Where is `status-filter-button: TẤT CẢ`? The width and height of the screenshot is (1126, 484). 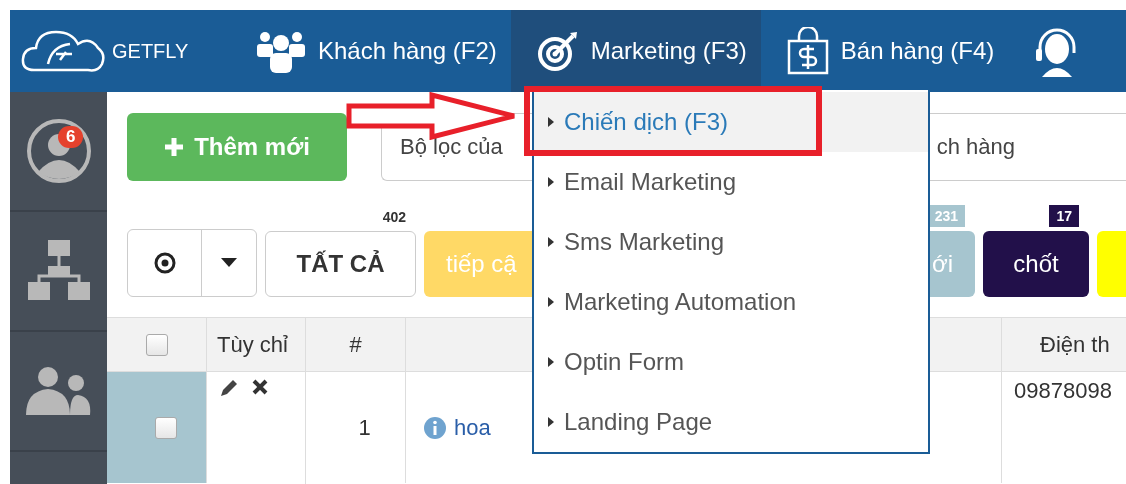
status-filter-button: TẤT CẢ is located at coordinates (340, 264).